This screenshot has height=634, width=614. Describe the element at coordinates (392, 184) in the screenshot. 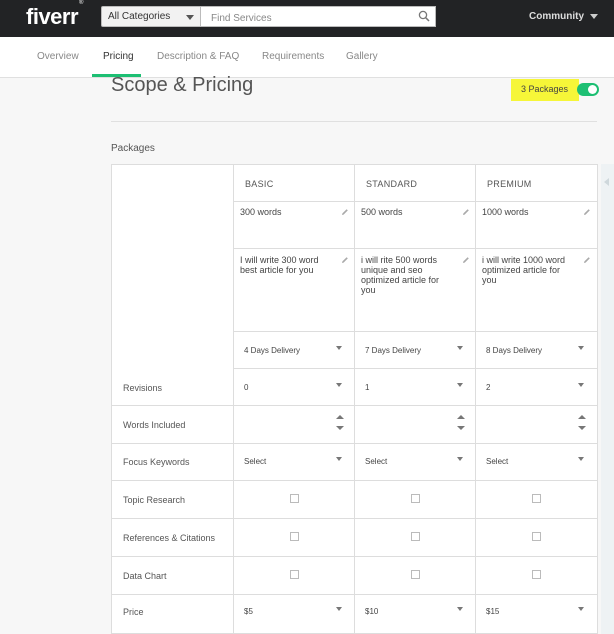

I see `header-standard: STANDARD` at that location.